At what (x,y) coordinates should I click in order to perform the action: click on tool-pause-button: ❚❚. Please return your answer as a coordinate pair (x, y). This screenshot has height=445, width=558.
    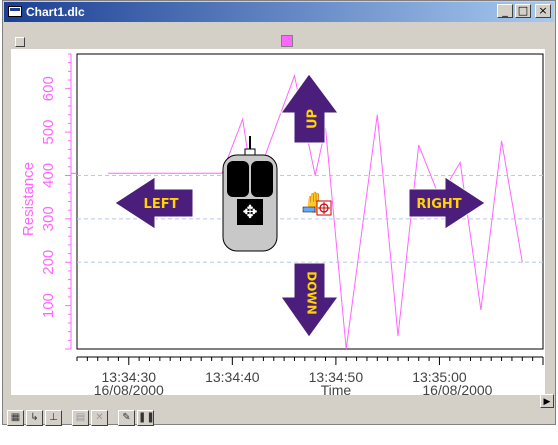
    Looking at the image, I should click on (146, 417).